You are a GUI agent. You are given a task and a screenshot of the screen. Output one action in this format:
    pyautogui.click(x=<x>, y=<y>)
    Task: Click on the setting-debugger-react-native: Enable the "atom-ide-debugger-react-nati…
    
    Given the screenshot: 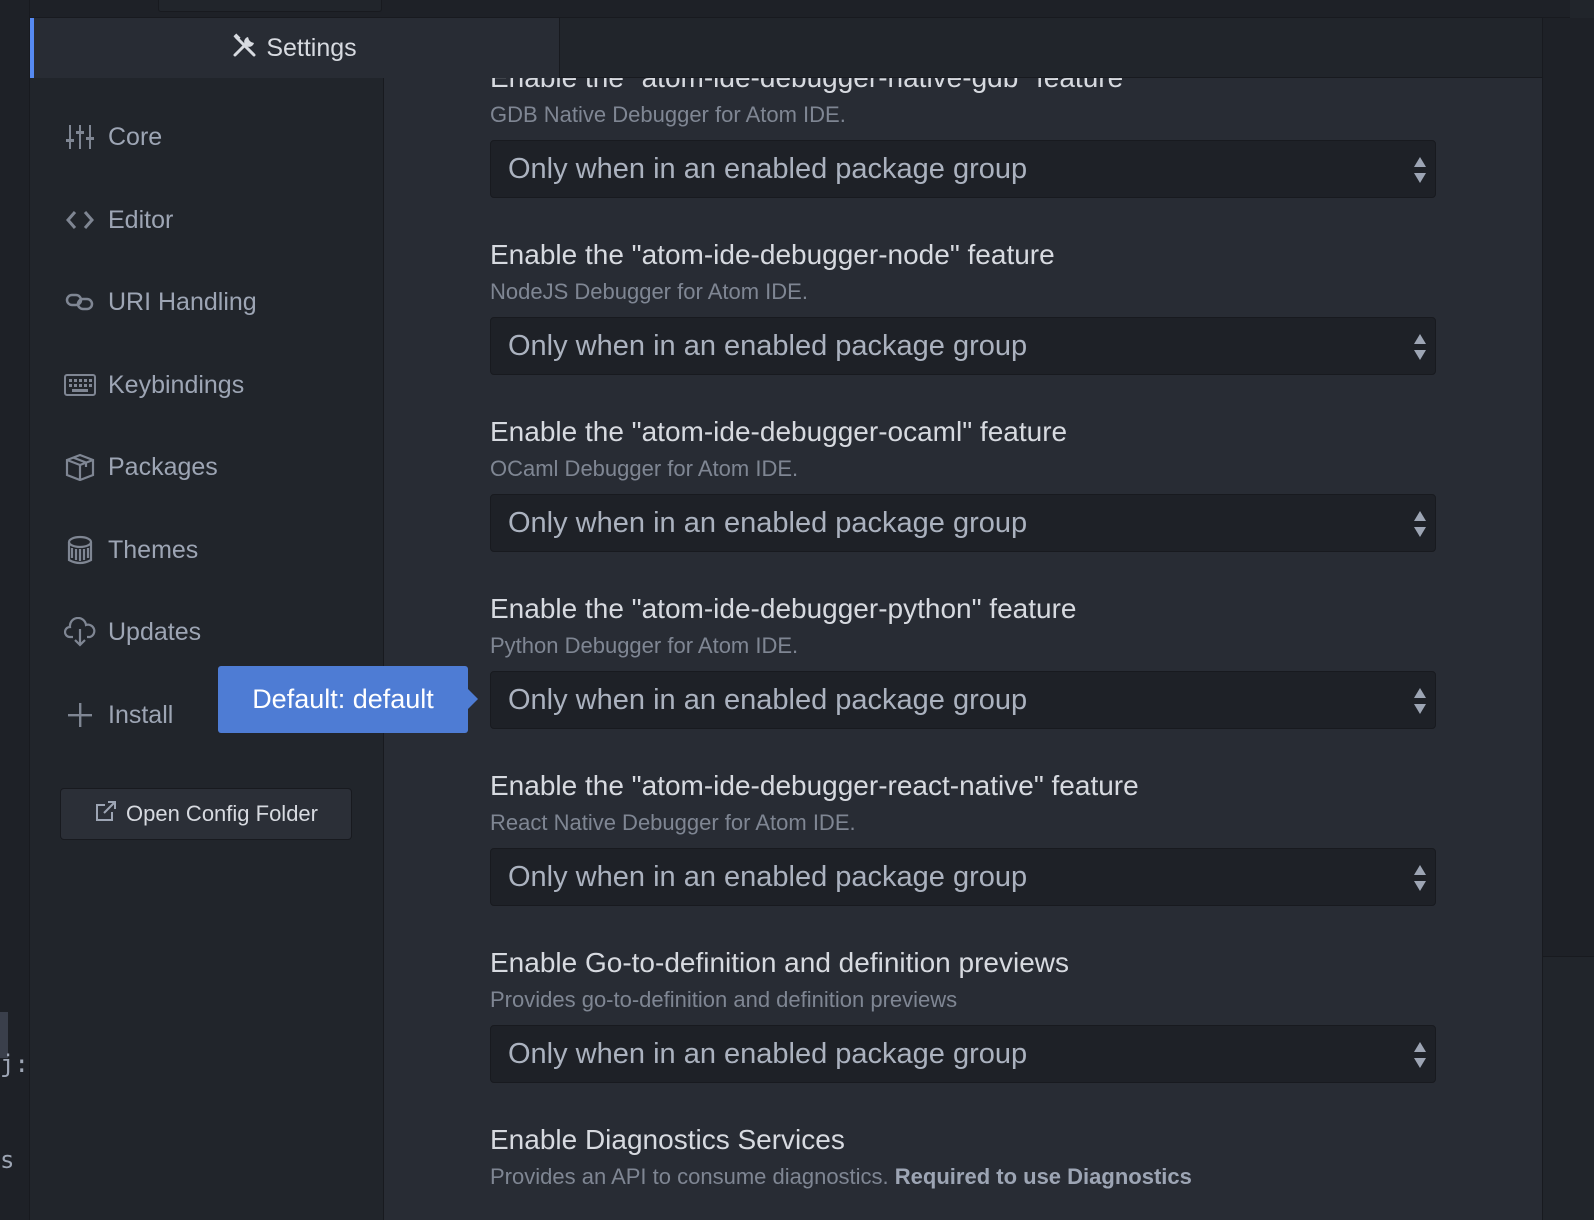 What is the action you would take?
    pyautogui.click(x=963, y=803)
    